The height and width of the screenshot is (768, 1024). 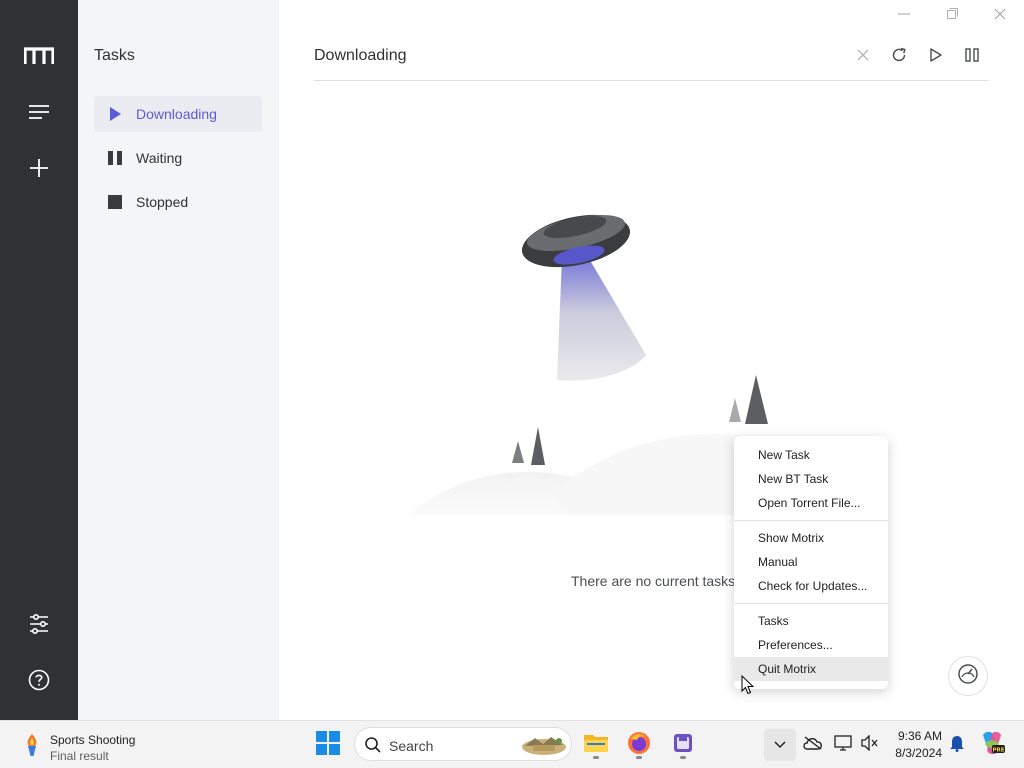 What do you see at coordinates (32, 745) in the screenshot?
I see `torch-icon` at bounding box center [32, 745].